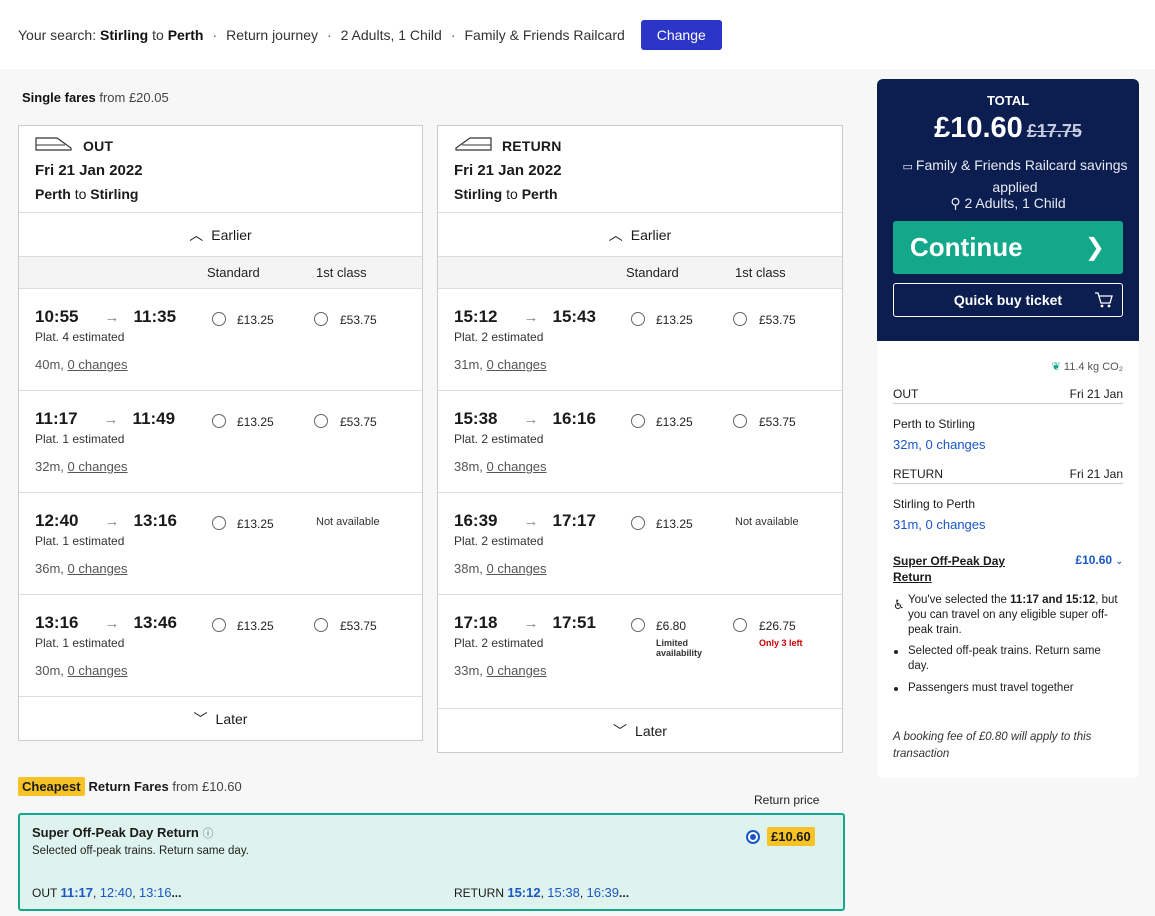  What do you see at coordinates (959, 600) in the screenshot?
I see `selection-note-a: You've selected the` at bounding box center [959, 600].